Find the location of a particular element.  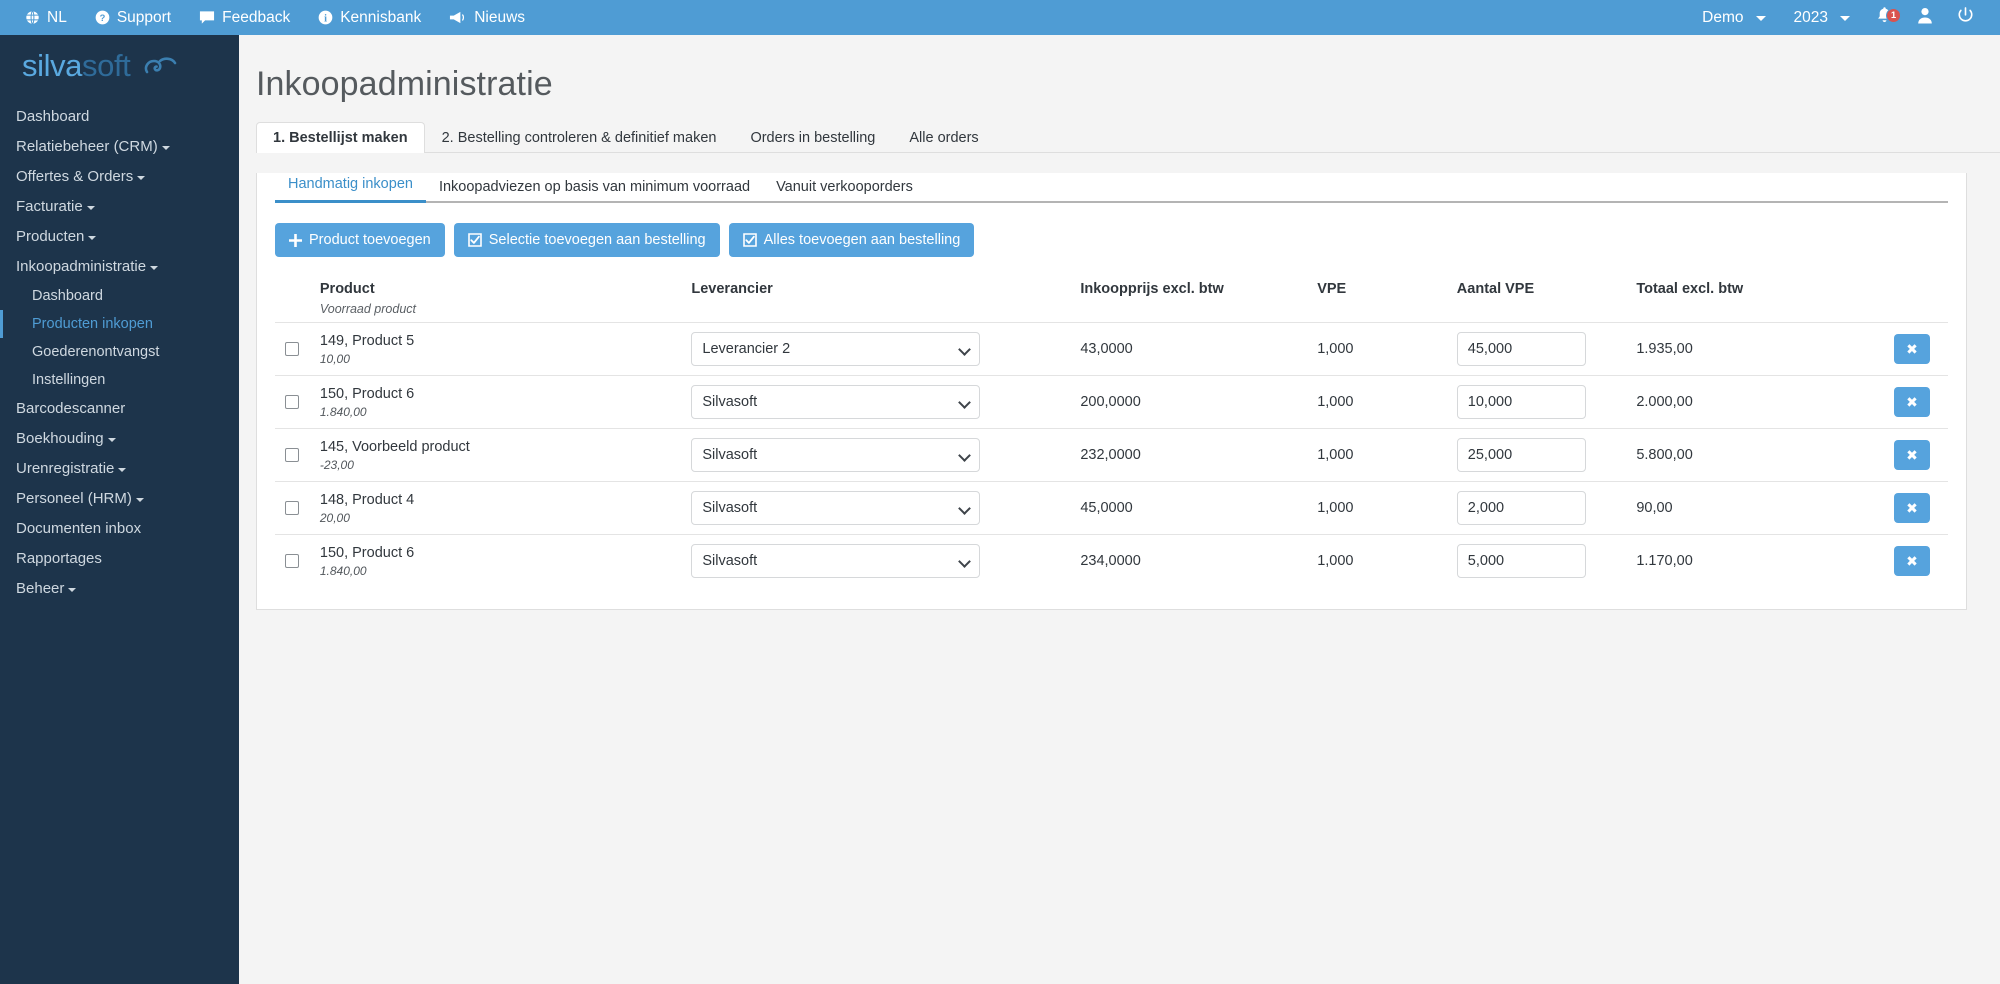

tab-orders-in-bestelling: Orders in bestelling is located at coordinates (812, 137).